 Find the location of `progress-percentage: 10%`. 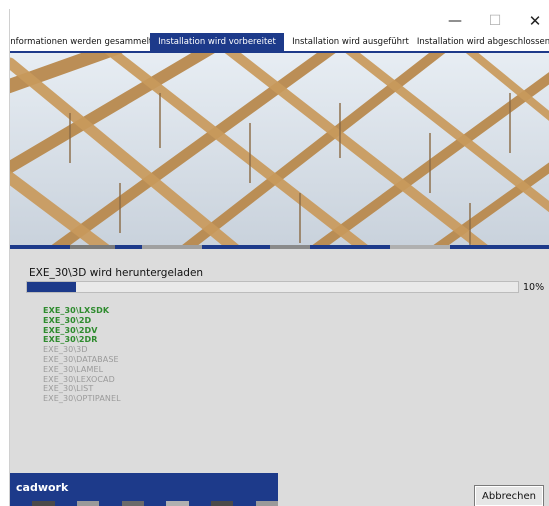

progress-percentage: 10% is located at coordinates (534, 287).